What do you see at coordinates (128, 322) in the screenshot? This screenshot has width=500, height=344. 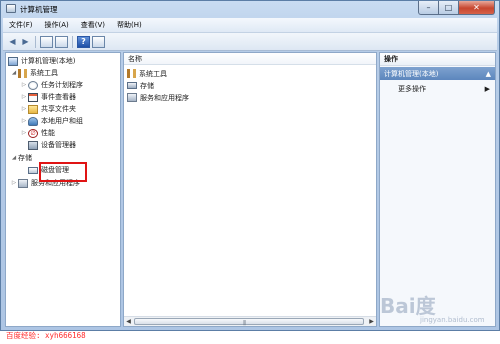 I see `scroll-left-icon: ◀` at bounding box center [128, 322].